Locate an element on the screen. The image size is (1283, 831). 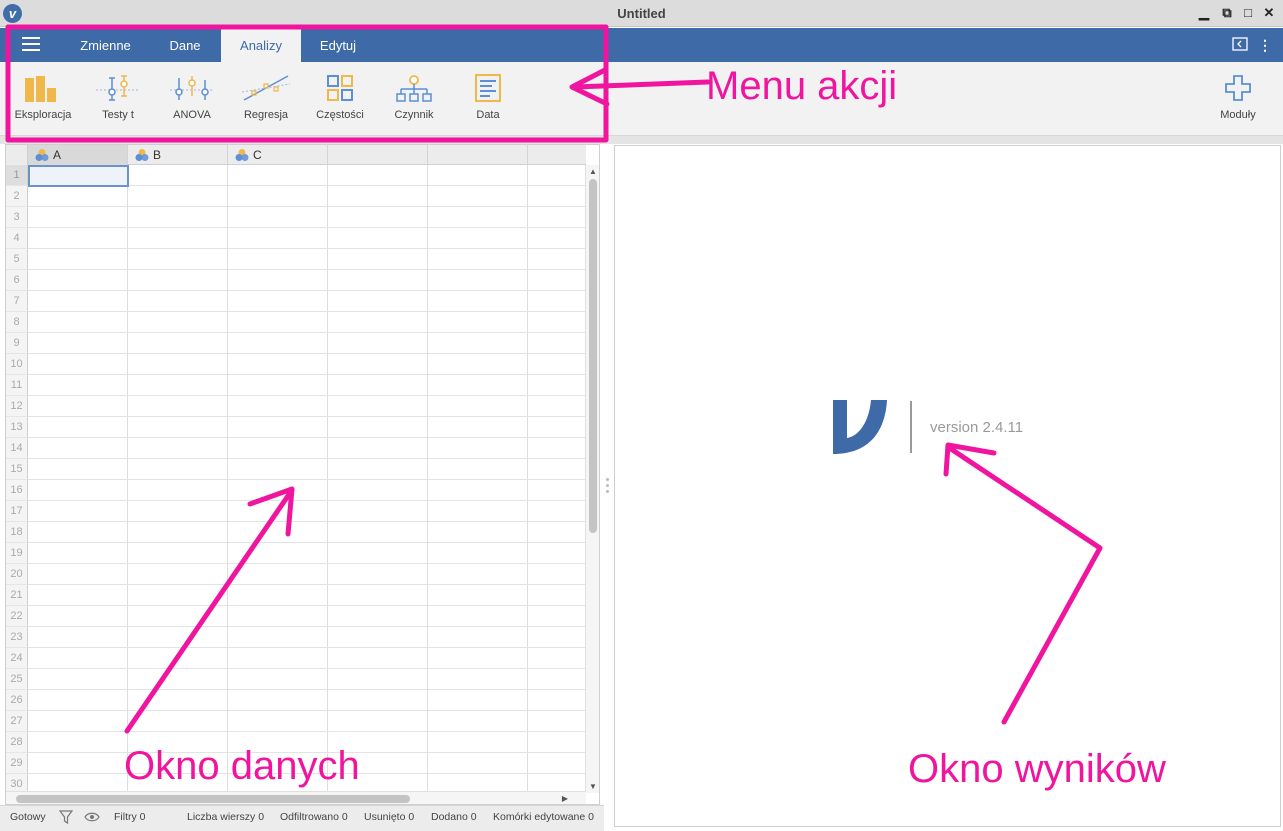
row-header: 14 is located at coordinates (17, 448).